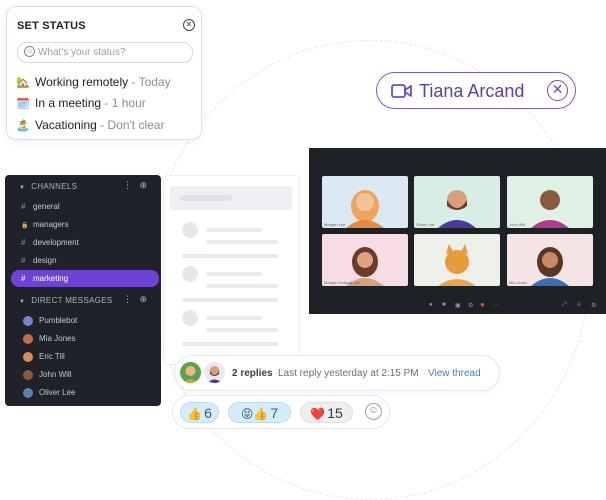 This screenshot has height=500, width=606. Describe the element at coordinates (564, 305) in the screenshot. I see `expand-icon: ⤢` at that location.